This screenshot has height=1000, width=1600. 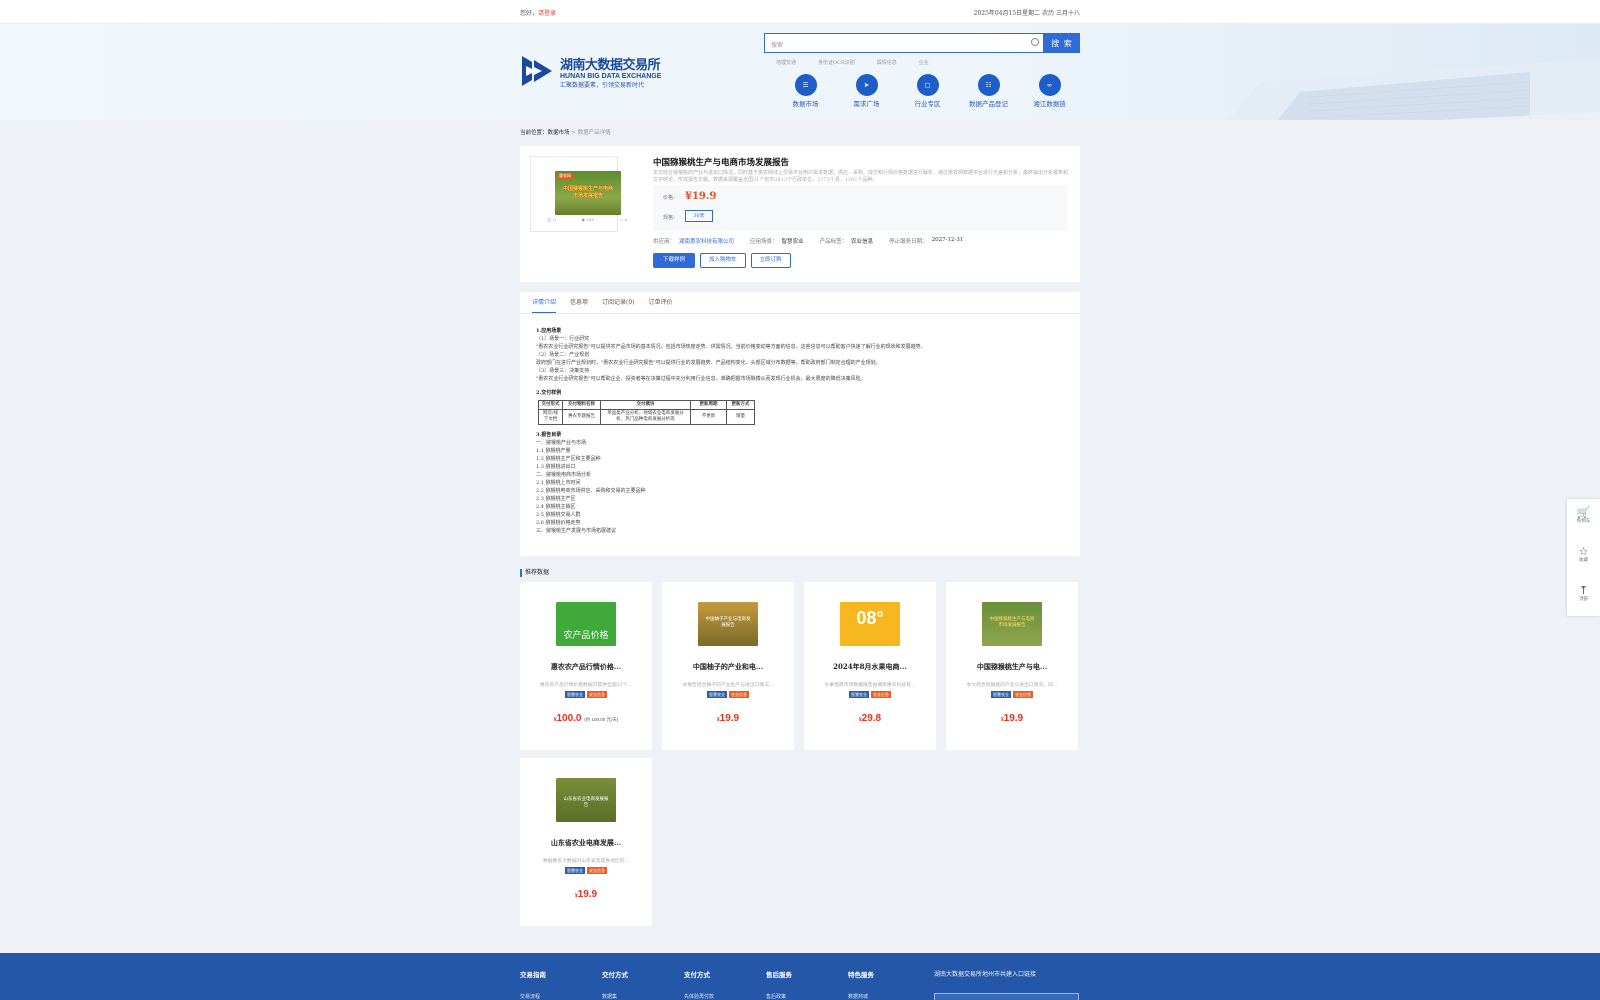 I want to click on card-image: 中国柚子产业与电商发展报告, so click(x=728, y=624).